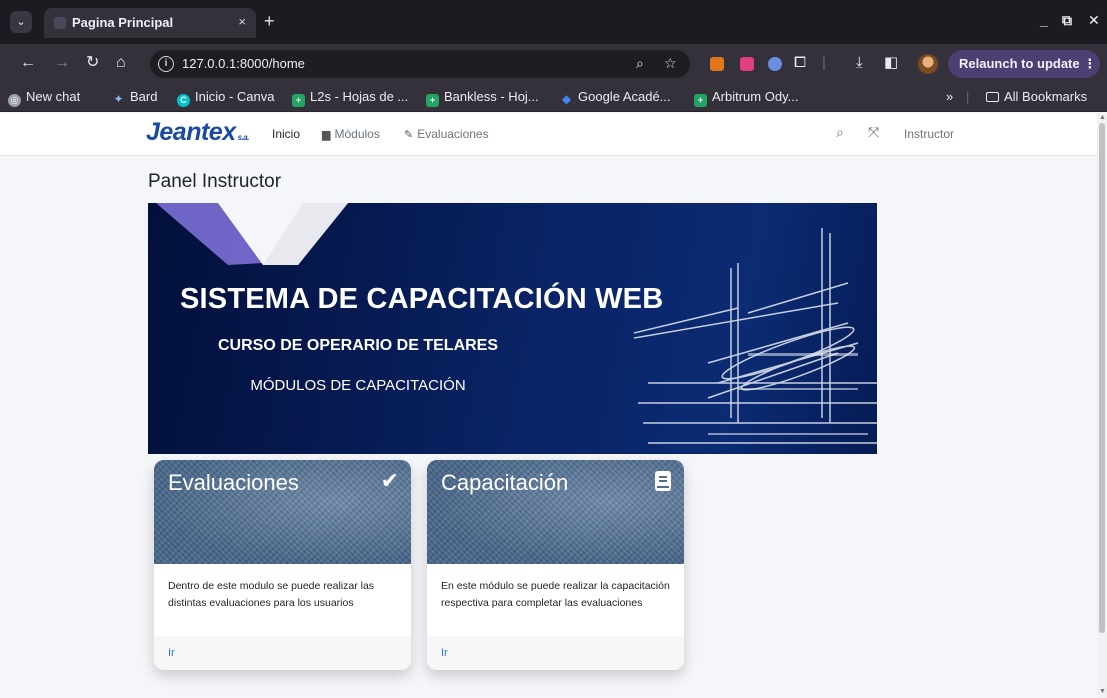 This screenshot has height=698, width=1107. Describe the element at coordinates (269, 21) in the screenshot. I see `new-tab-button: +` at that location.